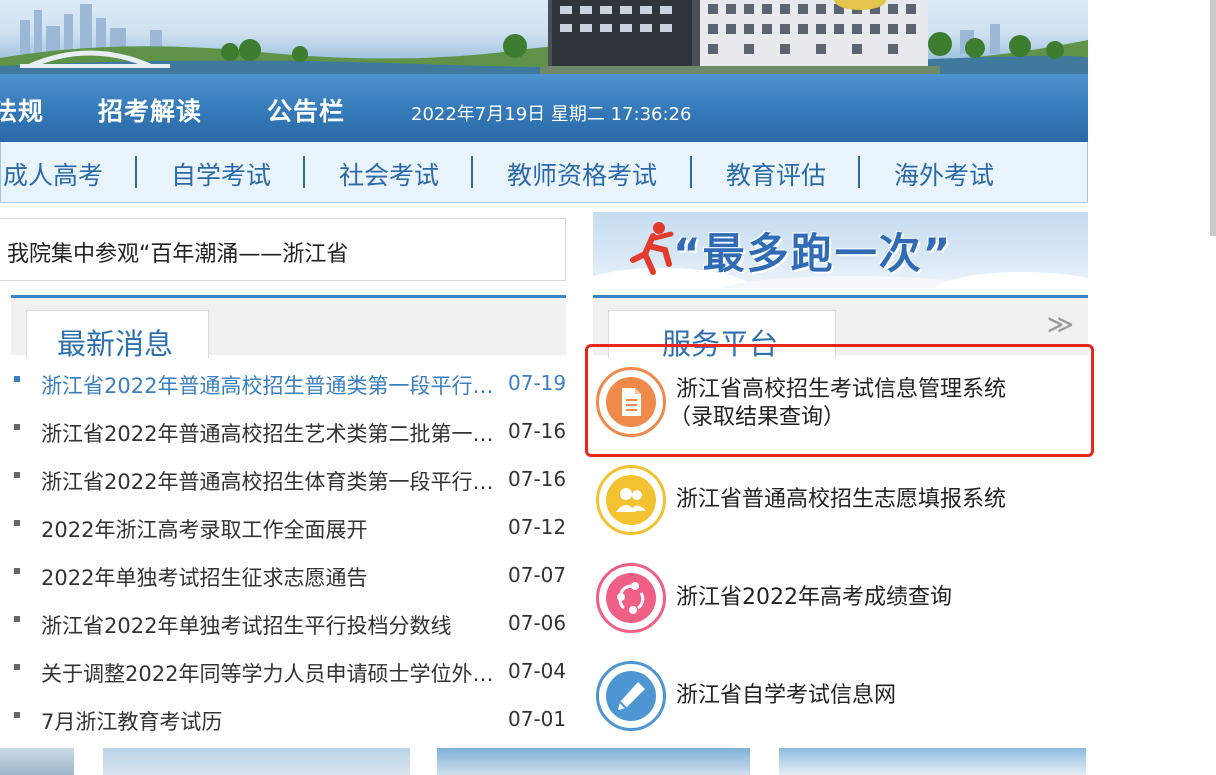 The height and width of the screenshot is (775, 1216). What do you see at coordinates (389, 174) in the screenshot?
I see `subnav-item-social-exam: 社会考试` at bounding box center [389, 174].